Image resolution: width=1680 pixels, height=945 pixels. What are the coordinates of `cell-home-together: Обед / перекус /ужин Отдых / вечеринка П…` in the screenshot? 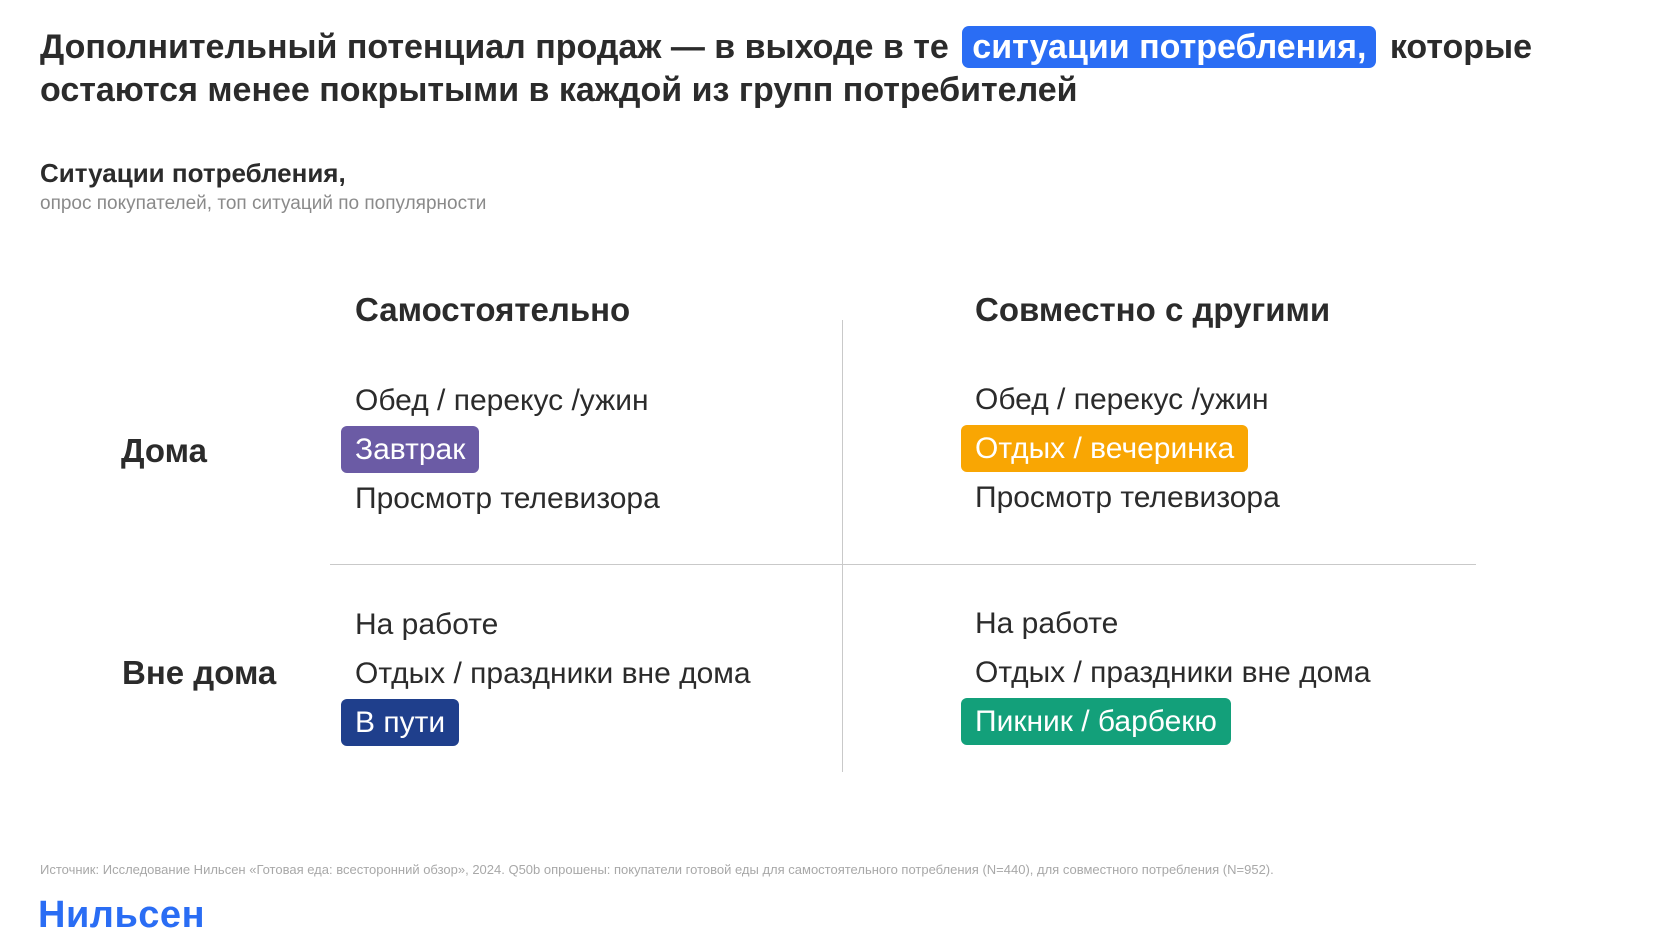 It's located at (1120, 448).